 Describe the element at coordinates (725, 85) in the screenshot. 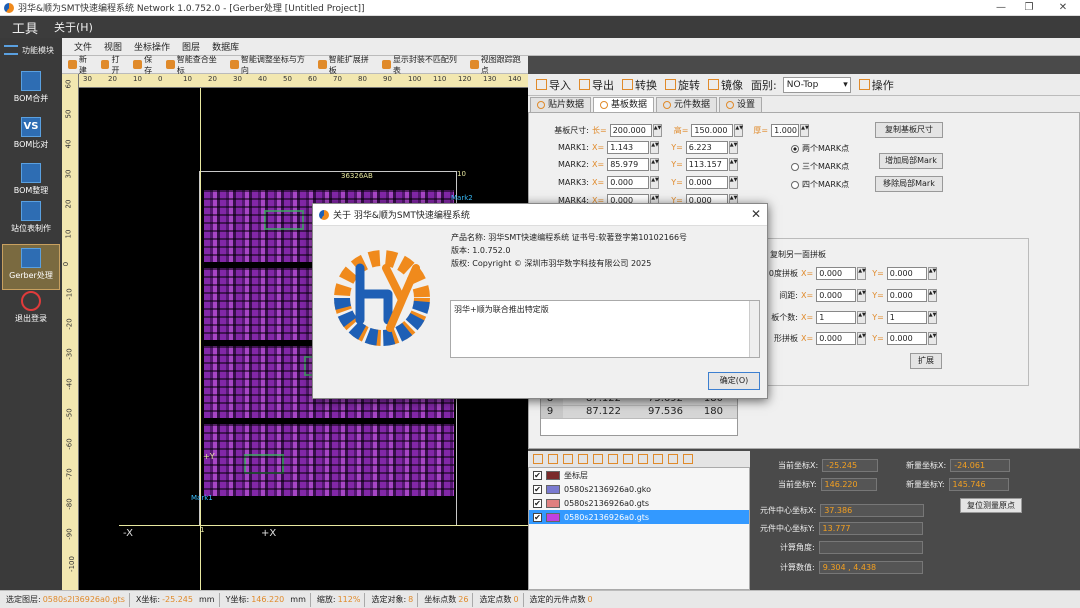

I see `mirror-button: 镜像` at that location.